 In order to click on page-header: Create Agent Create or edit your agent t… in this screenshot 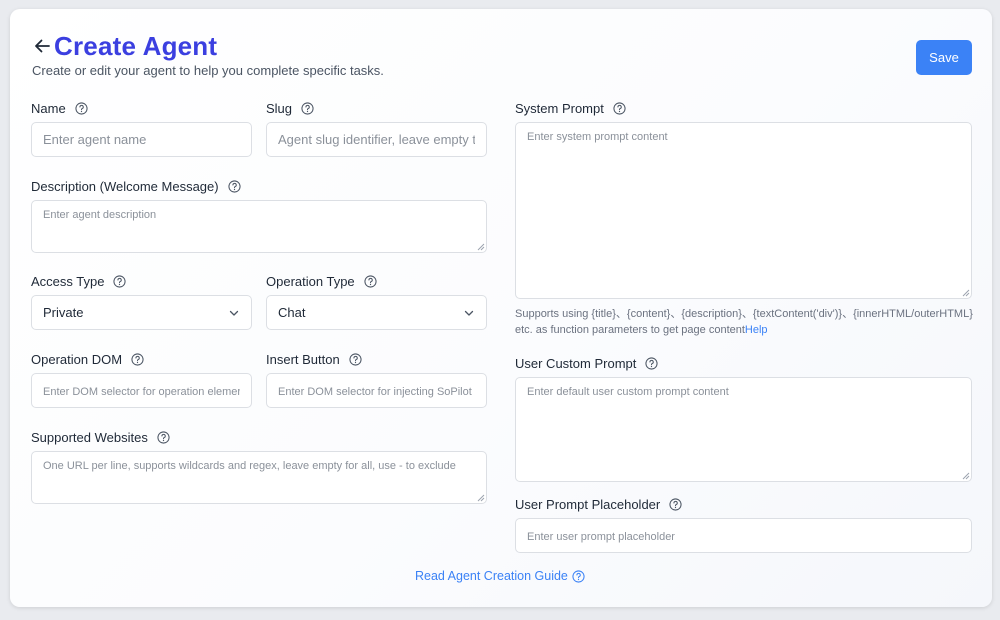, I will do `click(208, 54)`.